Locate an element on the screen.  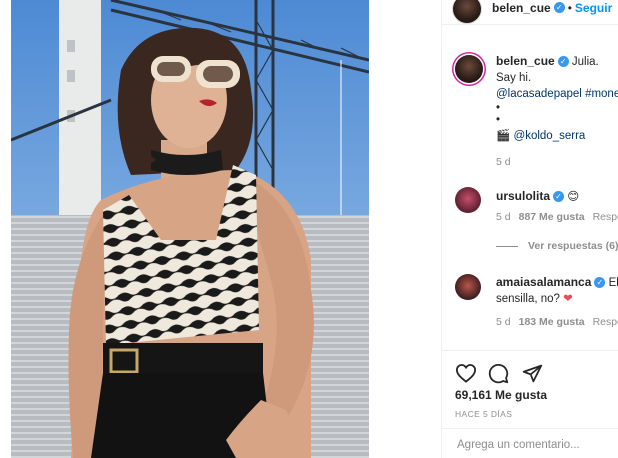
comment-first-line: ursulolita ✓ 😊 is located at coordinates (557, 196).